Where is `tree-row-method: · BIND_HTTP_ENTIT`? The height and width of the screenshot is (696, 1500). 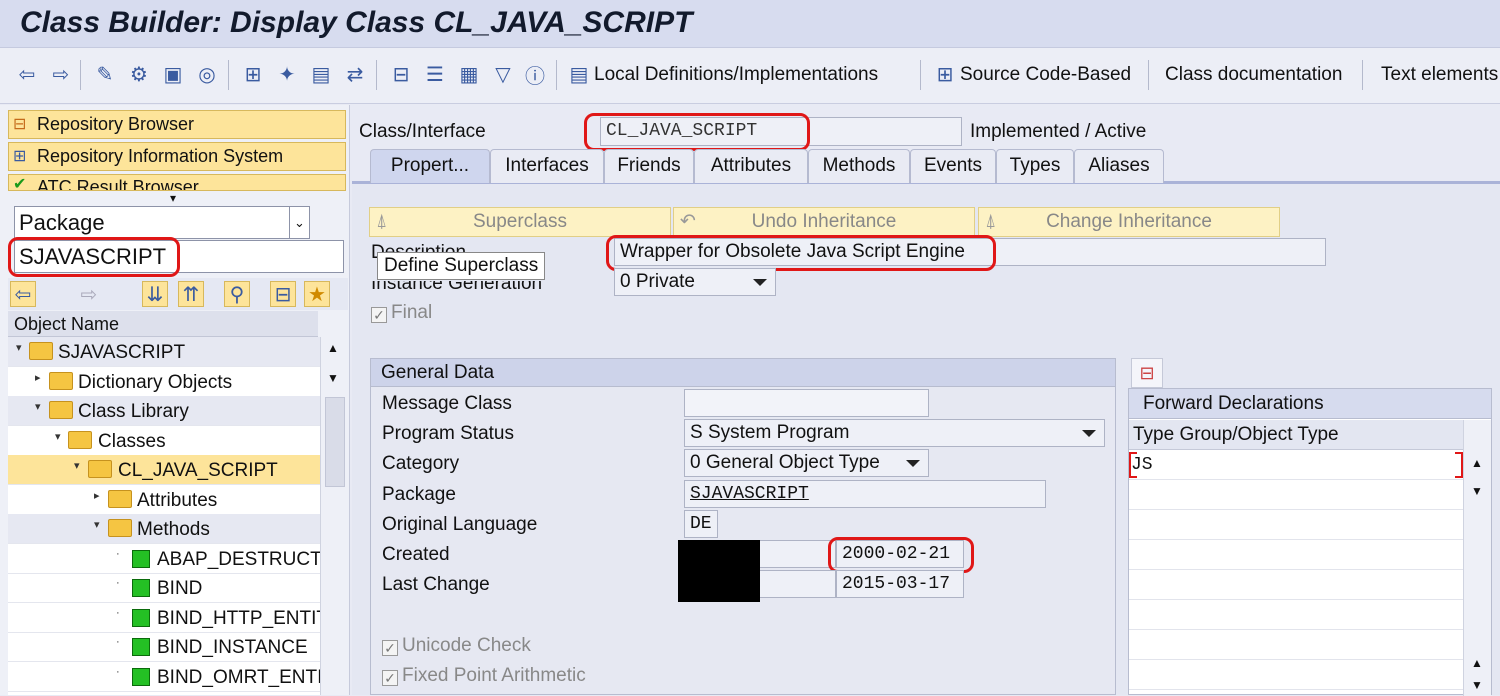
tree-row-method: · BIND_HTTP_ENTIT is located at coordinates (168, 618).